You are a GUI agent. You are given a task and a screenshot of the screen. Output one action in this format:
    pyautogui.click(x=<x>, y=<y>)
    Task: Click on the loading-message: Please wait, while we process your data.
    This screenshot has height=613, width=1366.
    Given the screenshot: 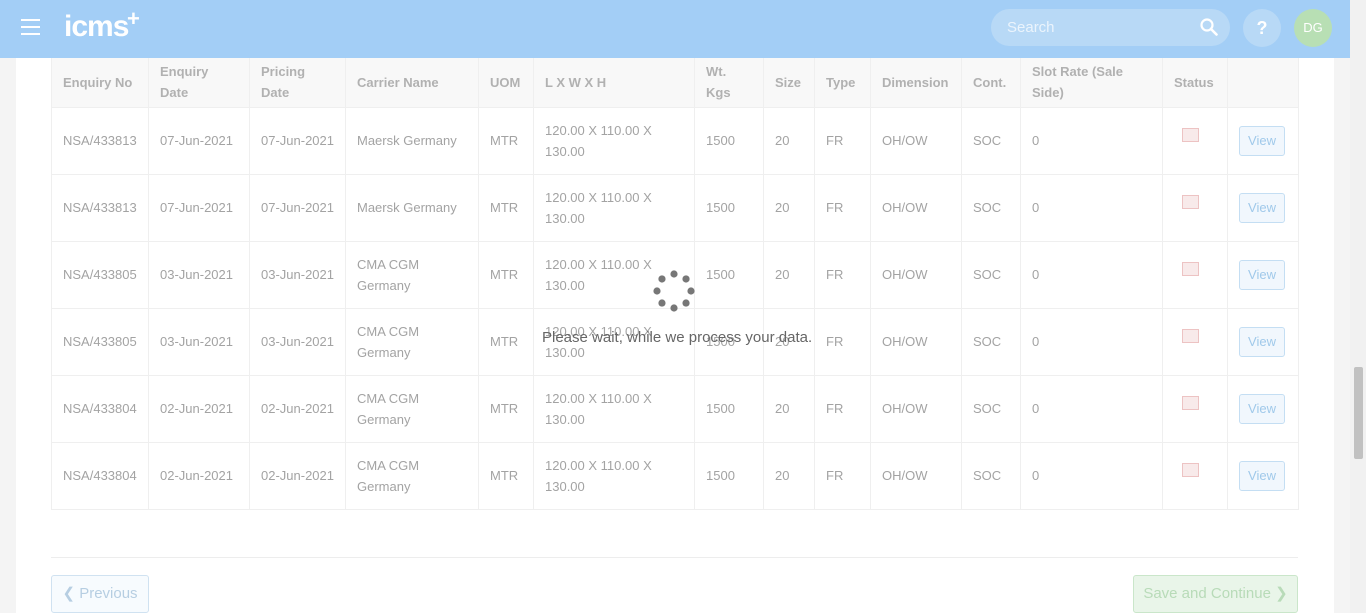 What is the action you would take?
    pyautogui.click(x=677, y=337)
    